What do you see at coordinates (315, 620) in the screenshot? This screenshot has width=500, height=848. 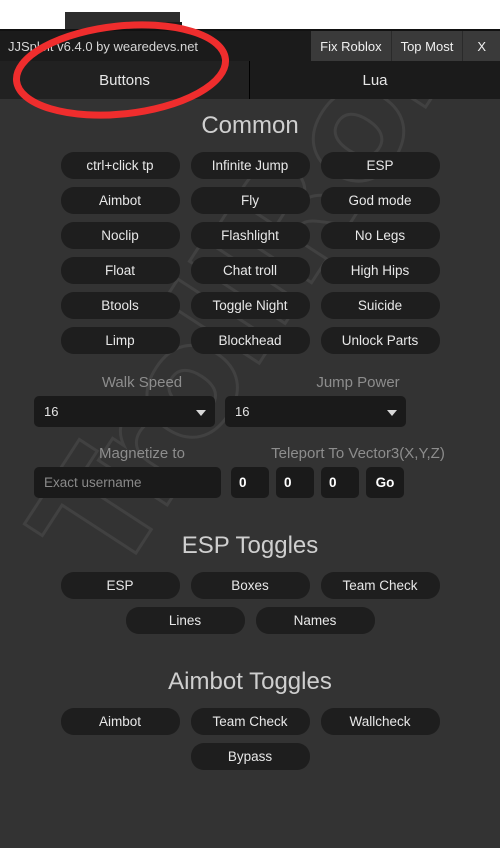 I see `button-names: Names` at bounding box center [315, 620].